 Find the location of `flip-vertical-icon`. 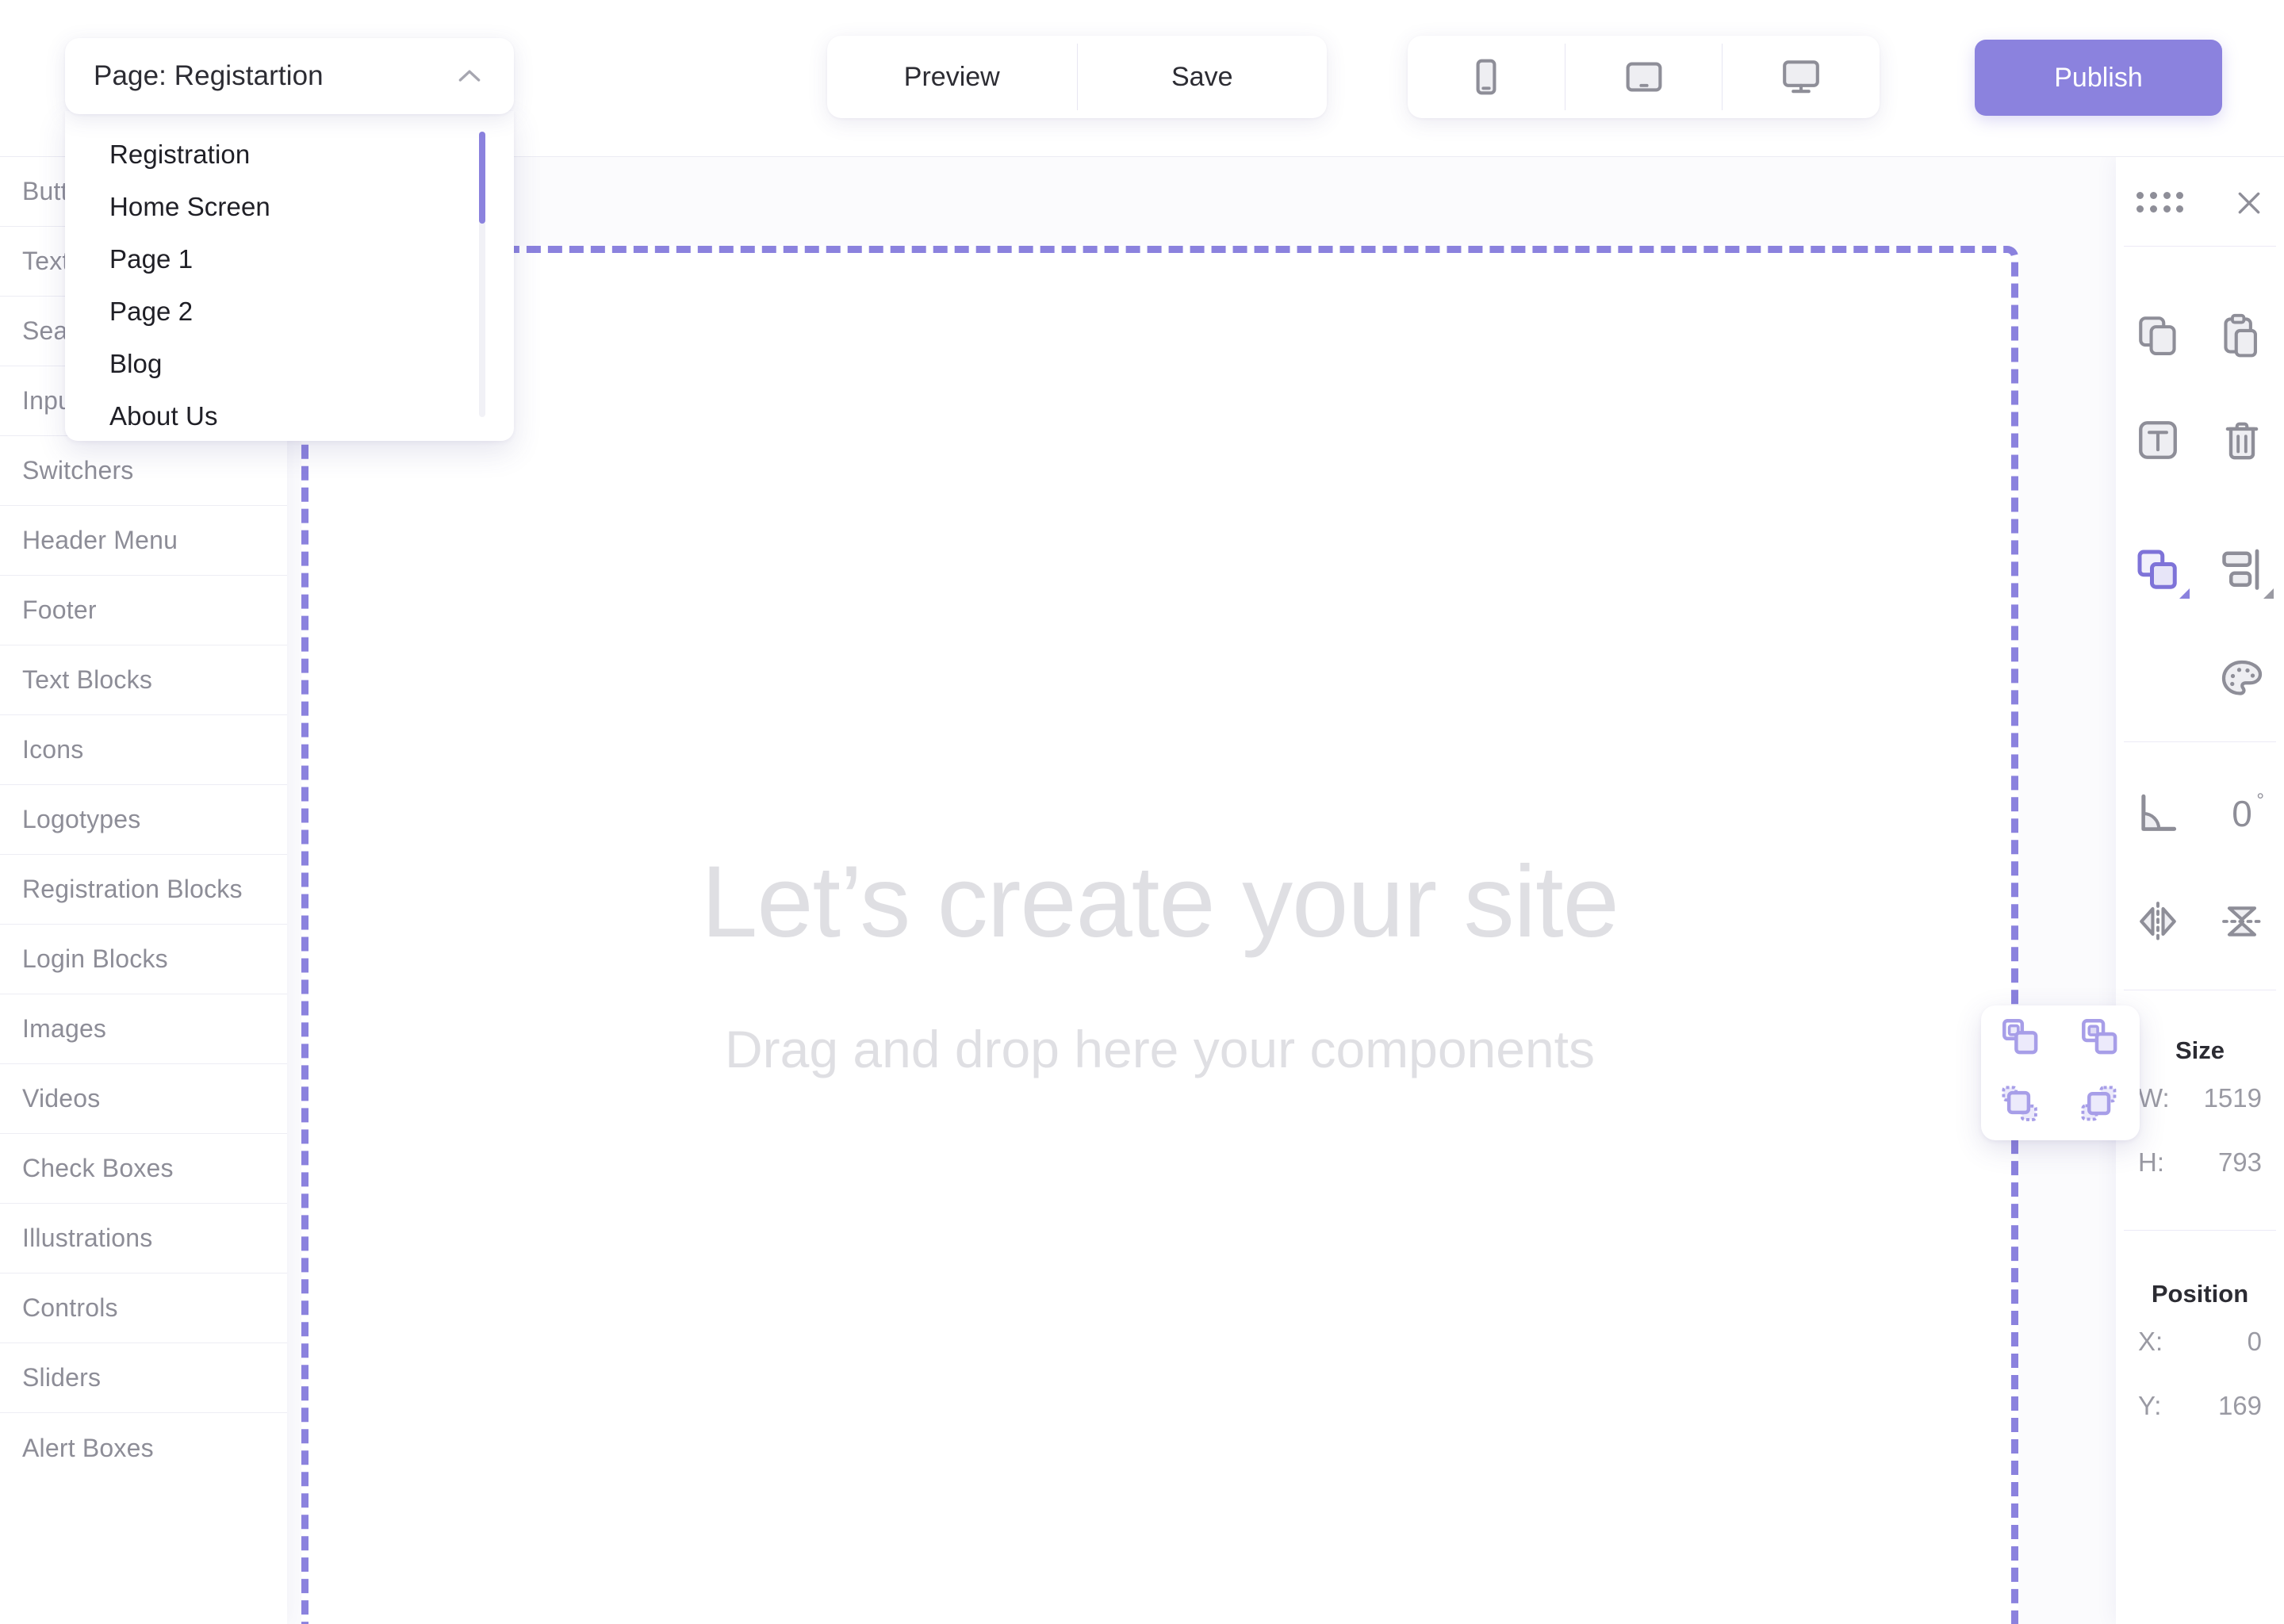

flip-vertical-icon is located at coordinates (2242, 921).